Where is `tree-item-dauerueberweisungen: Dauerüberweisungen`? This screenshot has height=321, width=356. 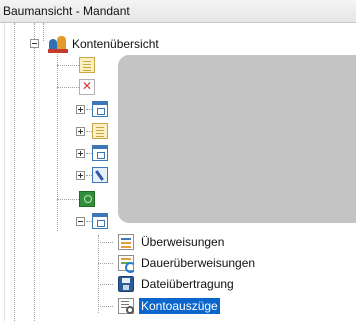 tree-item-dauerueberweisungen: Dauerüberweisungen is located at coordinates (198, 263).